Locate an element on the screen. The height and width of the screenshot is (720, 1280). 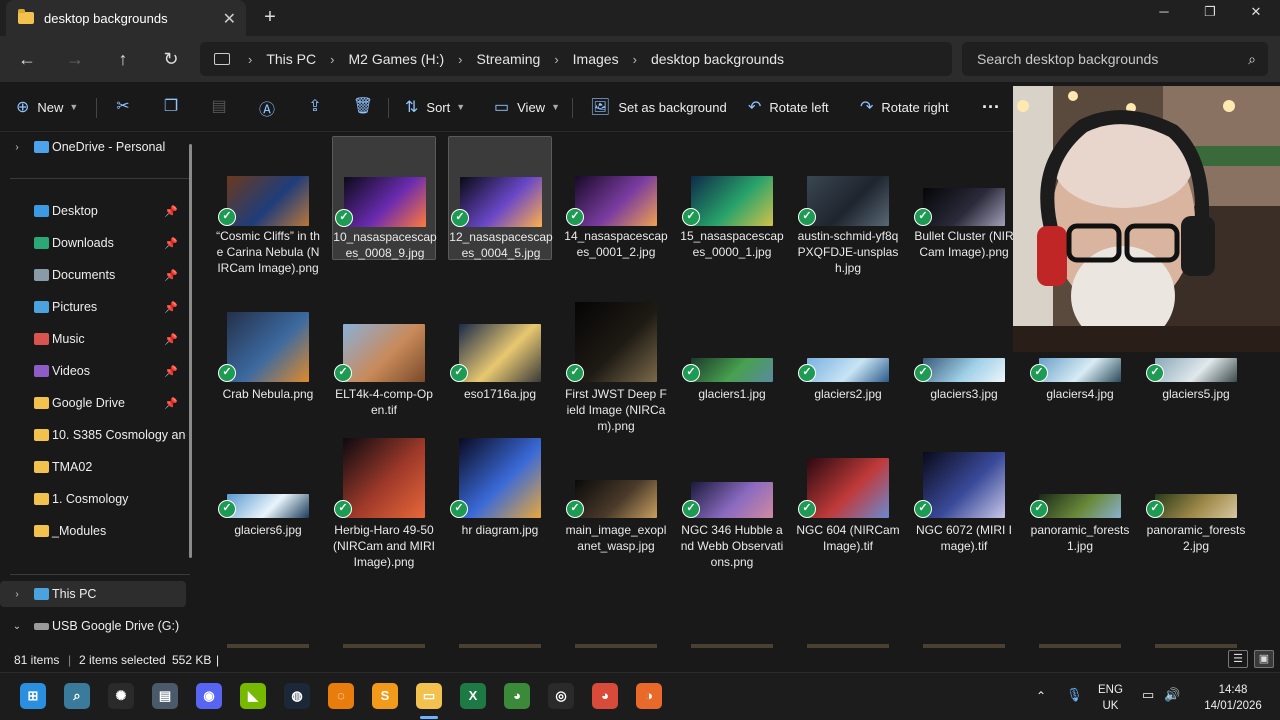
details-view-icon: ☰ is located at coordinates (1238, 659).